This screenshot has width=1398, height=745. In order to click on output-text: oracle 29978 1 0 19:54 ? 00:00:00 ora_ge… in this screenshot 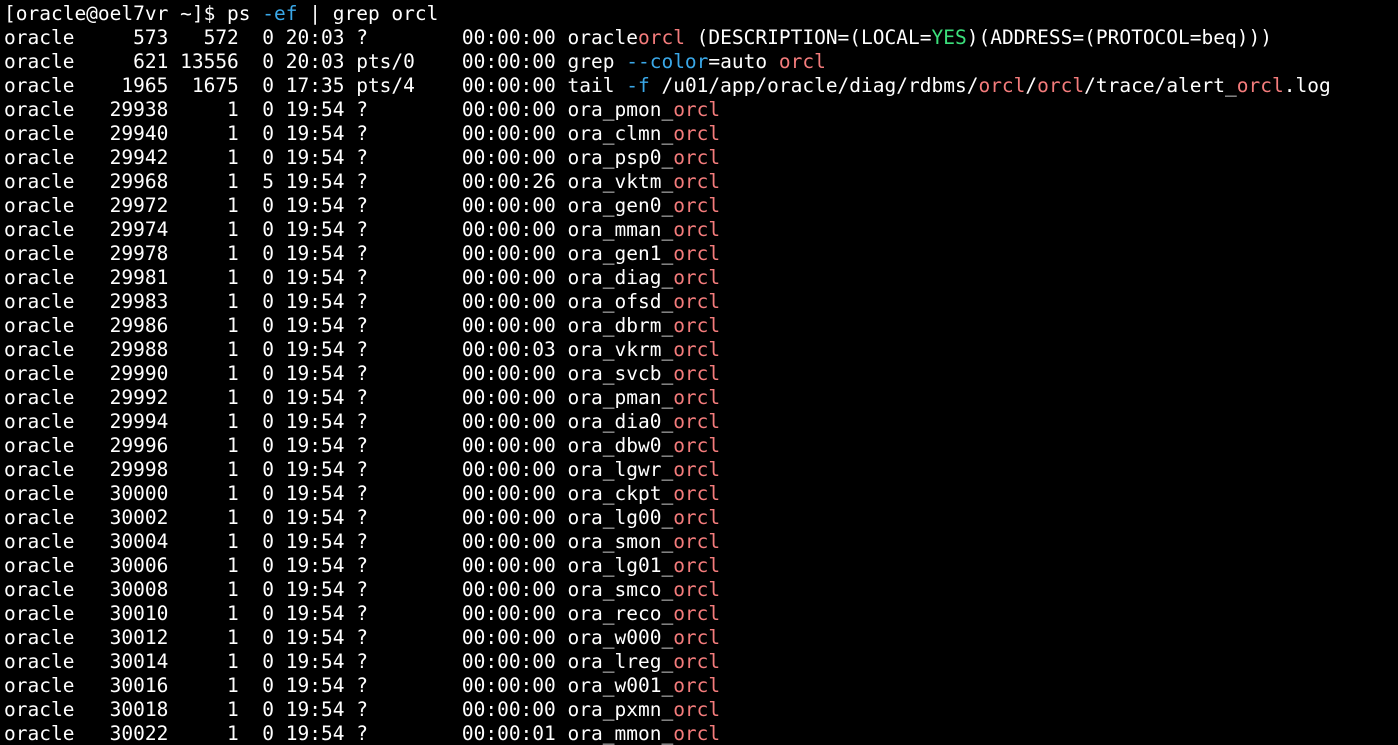, I will do `click(339, 253)`.